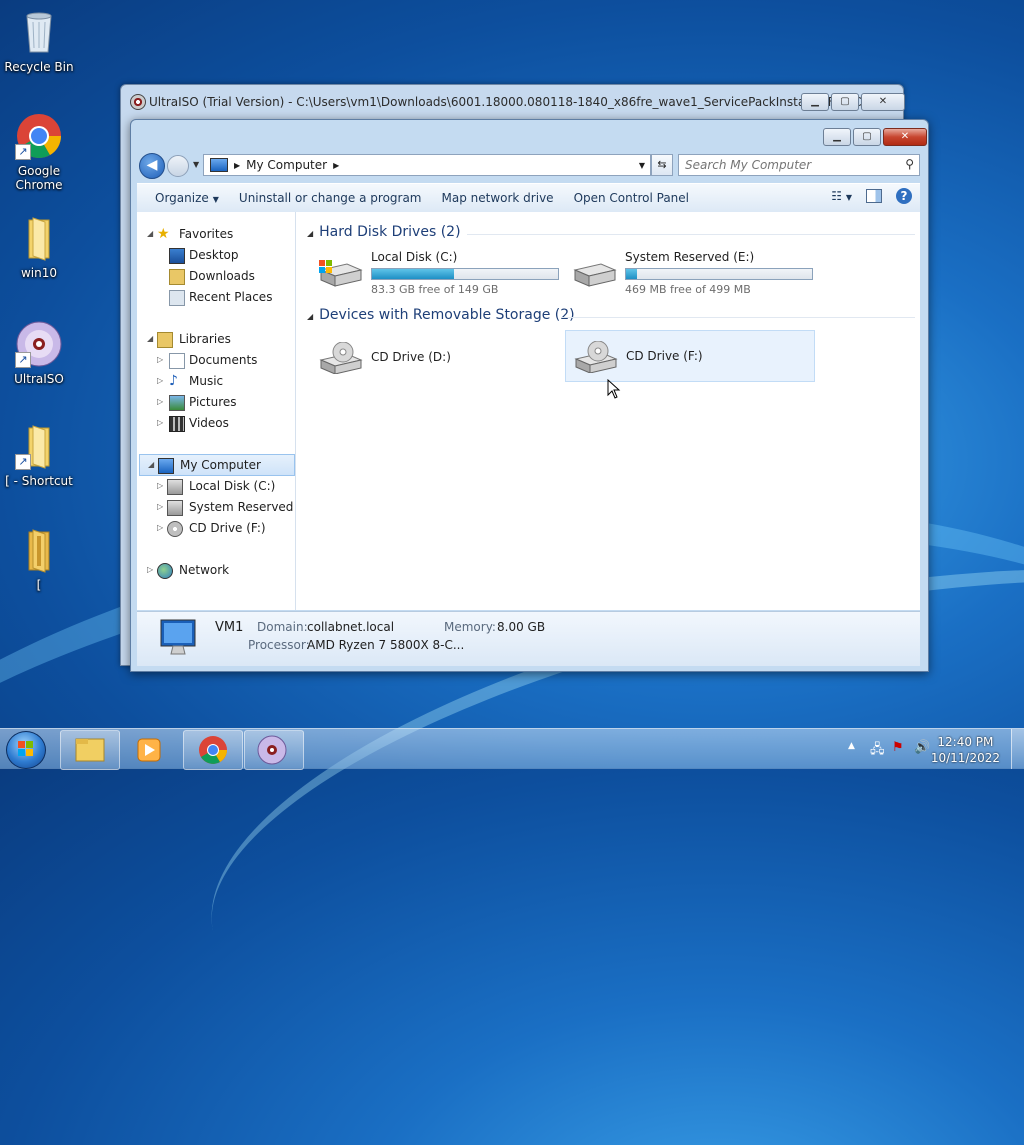 The height and width of the screenshot is (1145, 1024). What do you see at coordinates (435, 289) in the screenshot?
I see `drive-free-space: 83.3 GB free of 149 GB` at bounding box center [435, 289].